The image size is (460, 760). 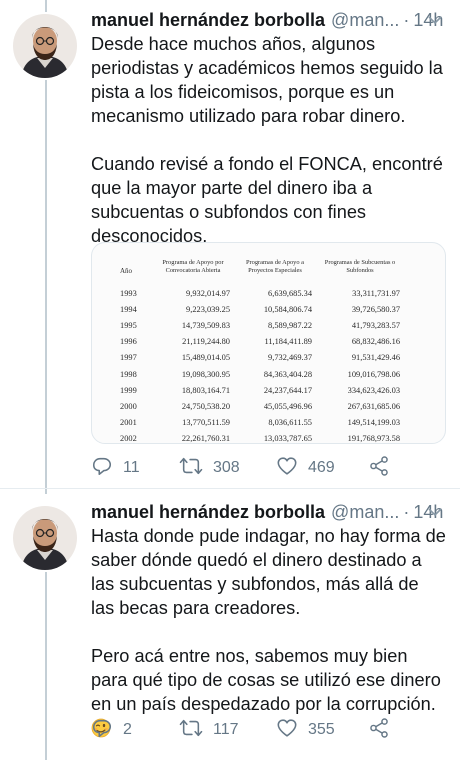 What do you see at coordinates (128, 439) in the screenshot?
I see `year-cell: 2002` at bounding box center [128, 439].